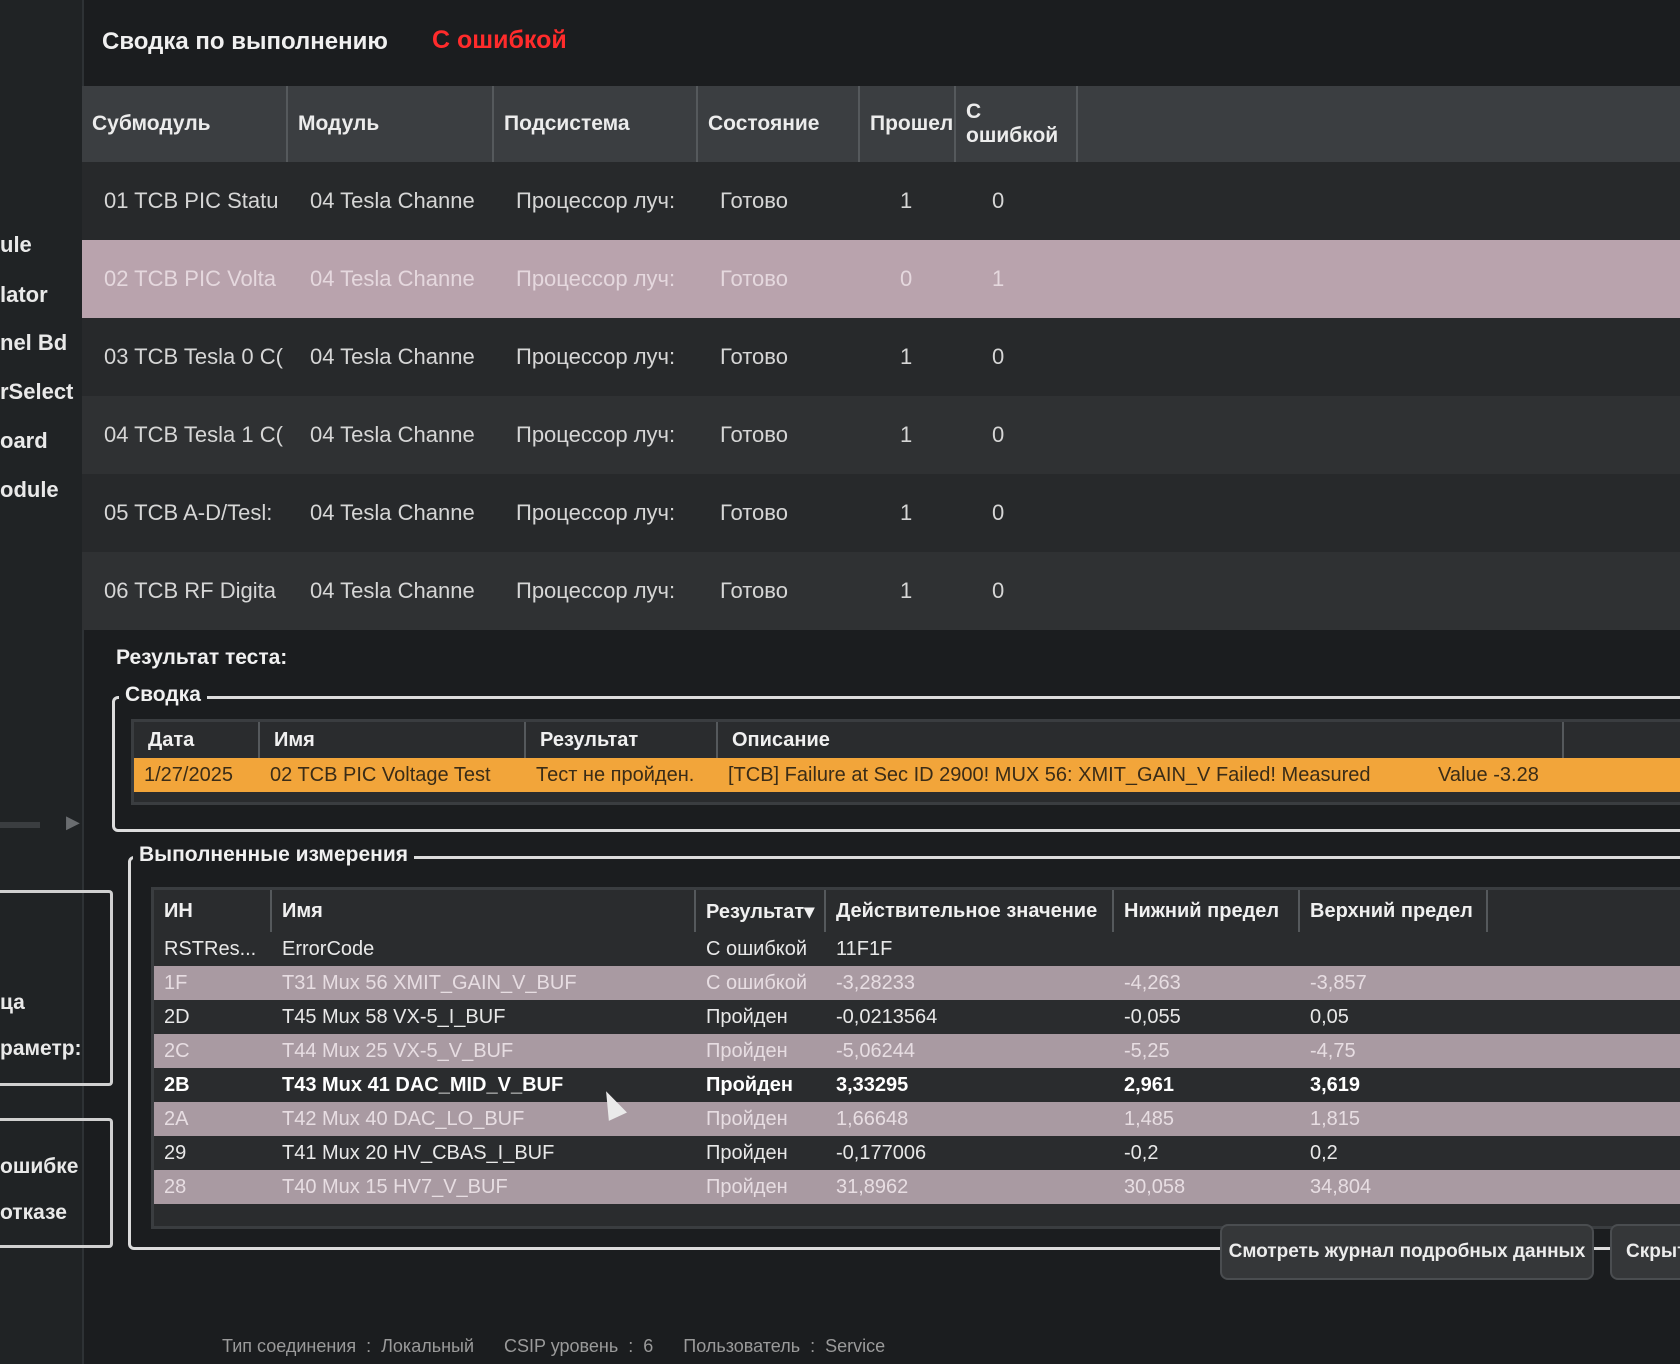  What do you see at coordinates (1338, 982) in the screenshot?
I see `cell-high: -3,857` at bounding box center [1338, 982].